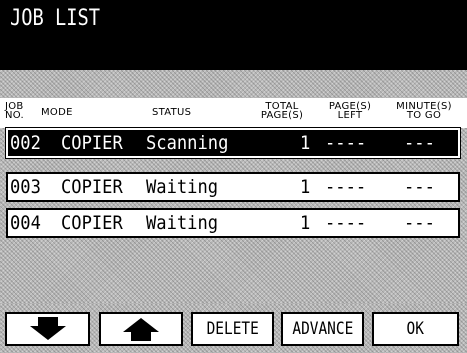 This screenshot has width=467, height=353. I want to click on job-row: 003 COPIER Waiting 1 ---- ---, so click(233, 187).